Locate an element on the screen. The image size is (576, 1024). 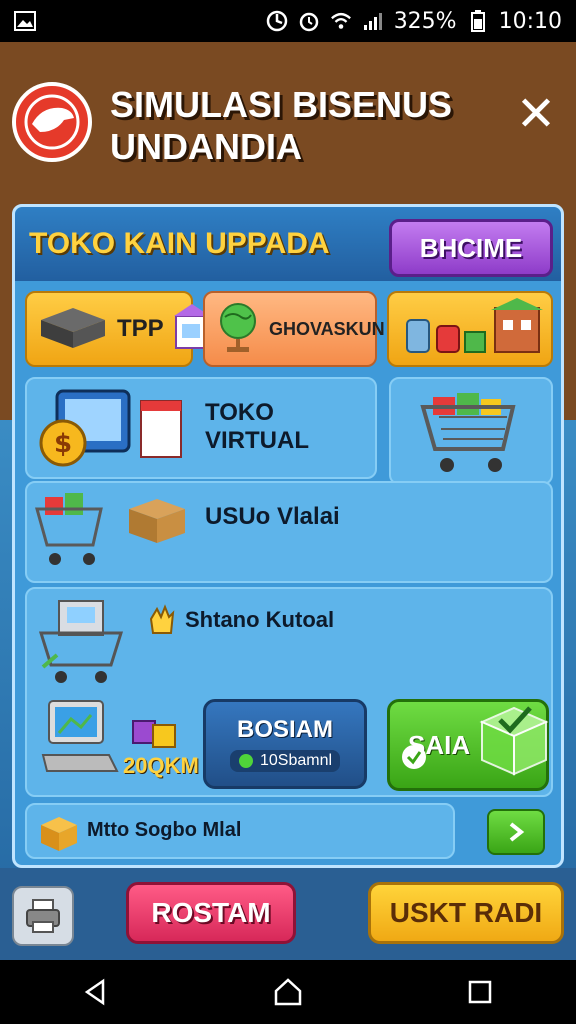
game-header: SIMULASI BISENUS UNDANDIA ✕ is located at coordinates (288, 130).